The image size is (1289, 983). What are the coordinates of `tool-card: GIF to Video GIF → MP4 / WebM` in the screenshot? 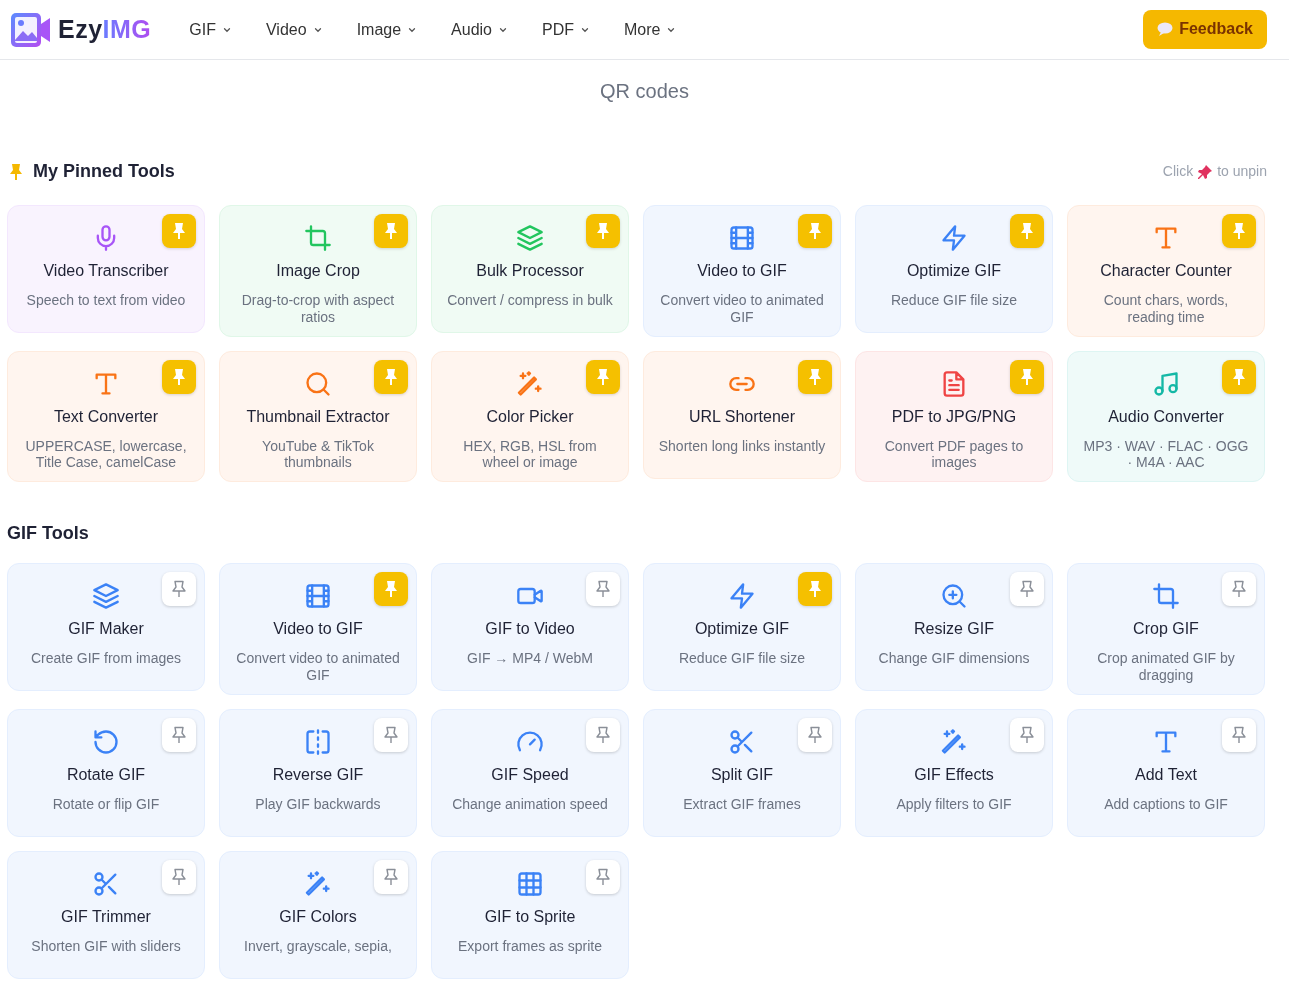 It's located at (530, 627).